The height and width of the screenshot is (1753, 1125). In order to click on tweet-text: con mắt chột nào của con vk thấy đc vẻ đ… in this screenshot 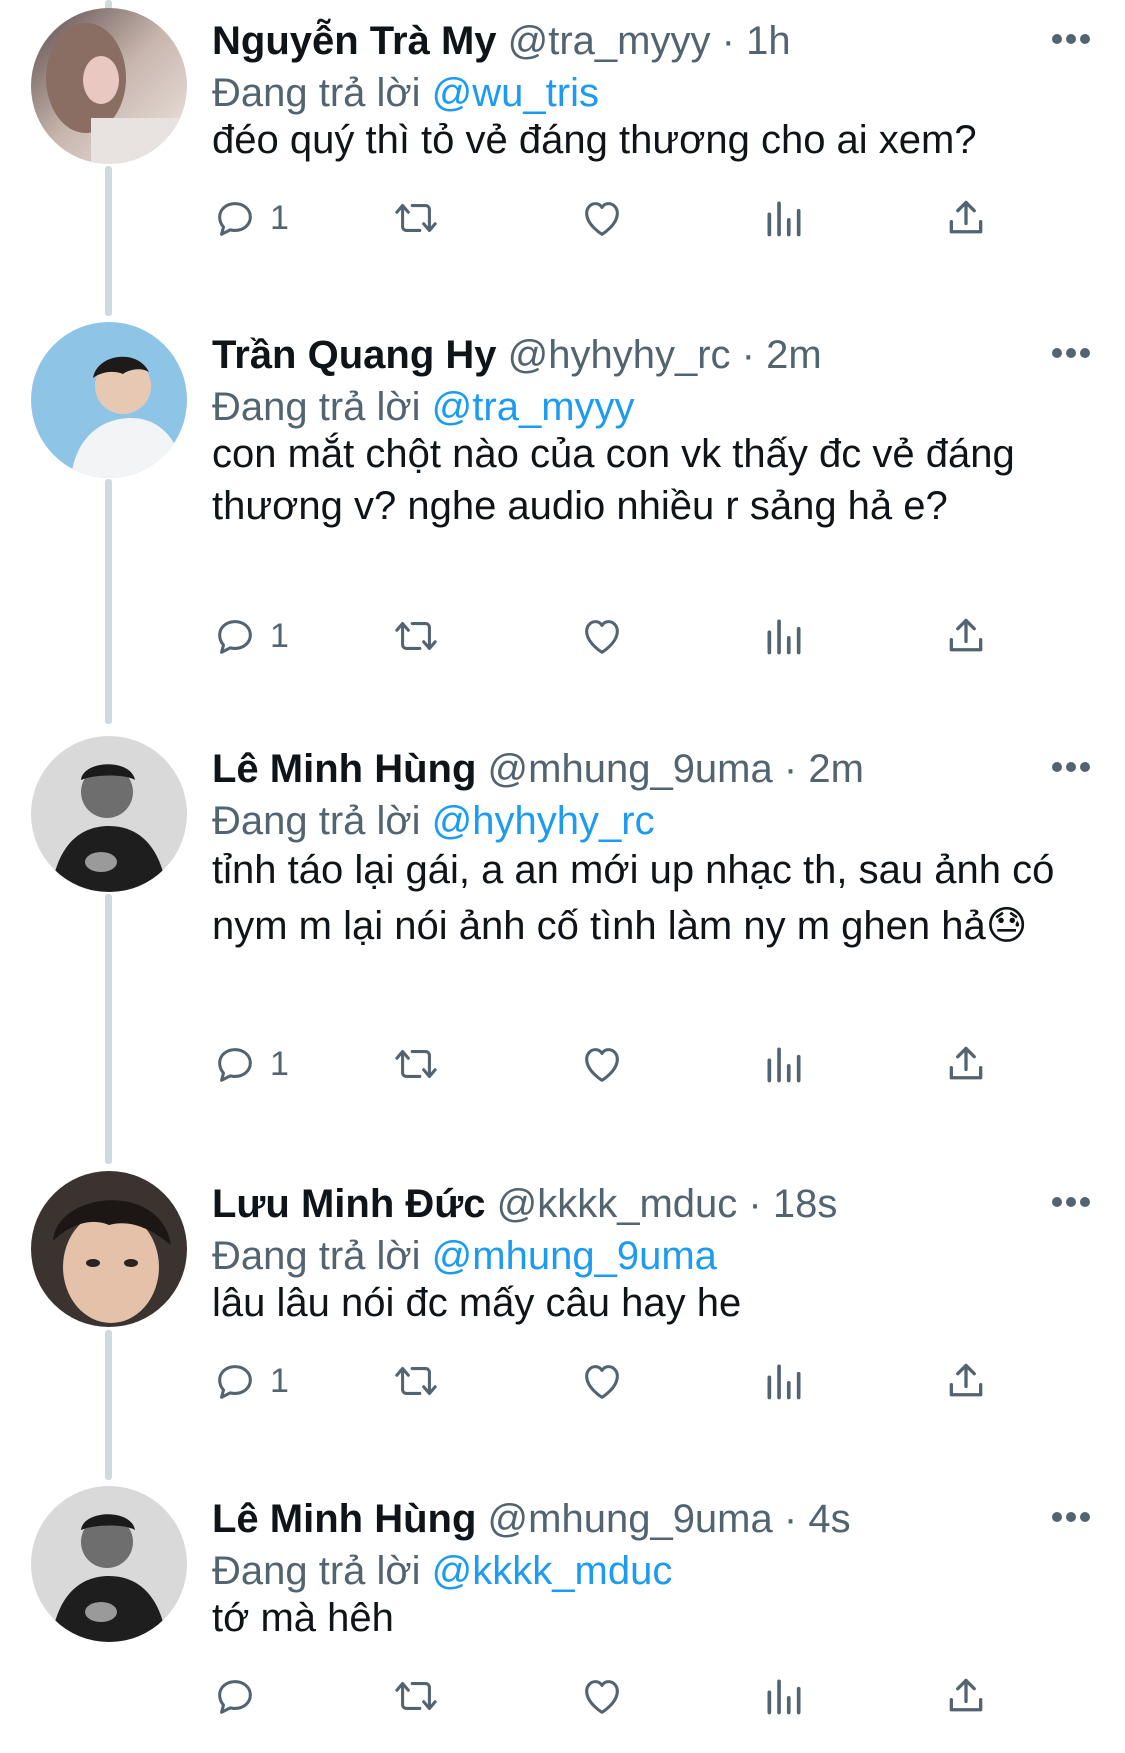, I will do `click(613, 480)`.